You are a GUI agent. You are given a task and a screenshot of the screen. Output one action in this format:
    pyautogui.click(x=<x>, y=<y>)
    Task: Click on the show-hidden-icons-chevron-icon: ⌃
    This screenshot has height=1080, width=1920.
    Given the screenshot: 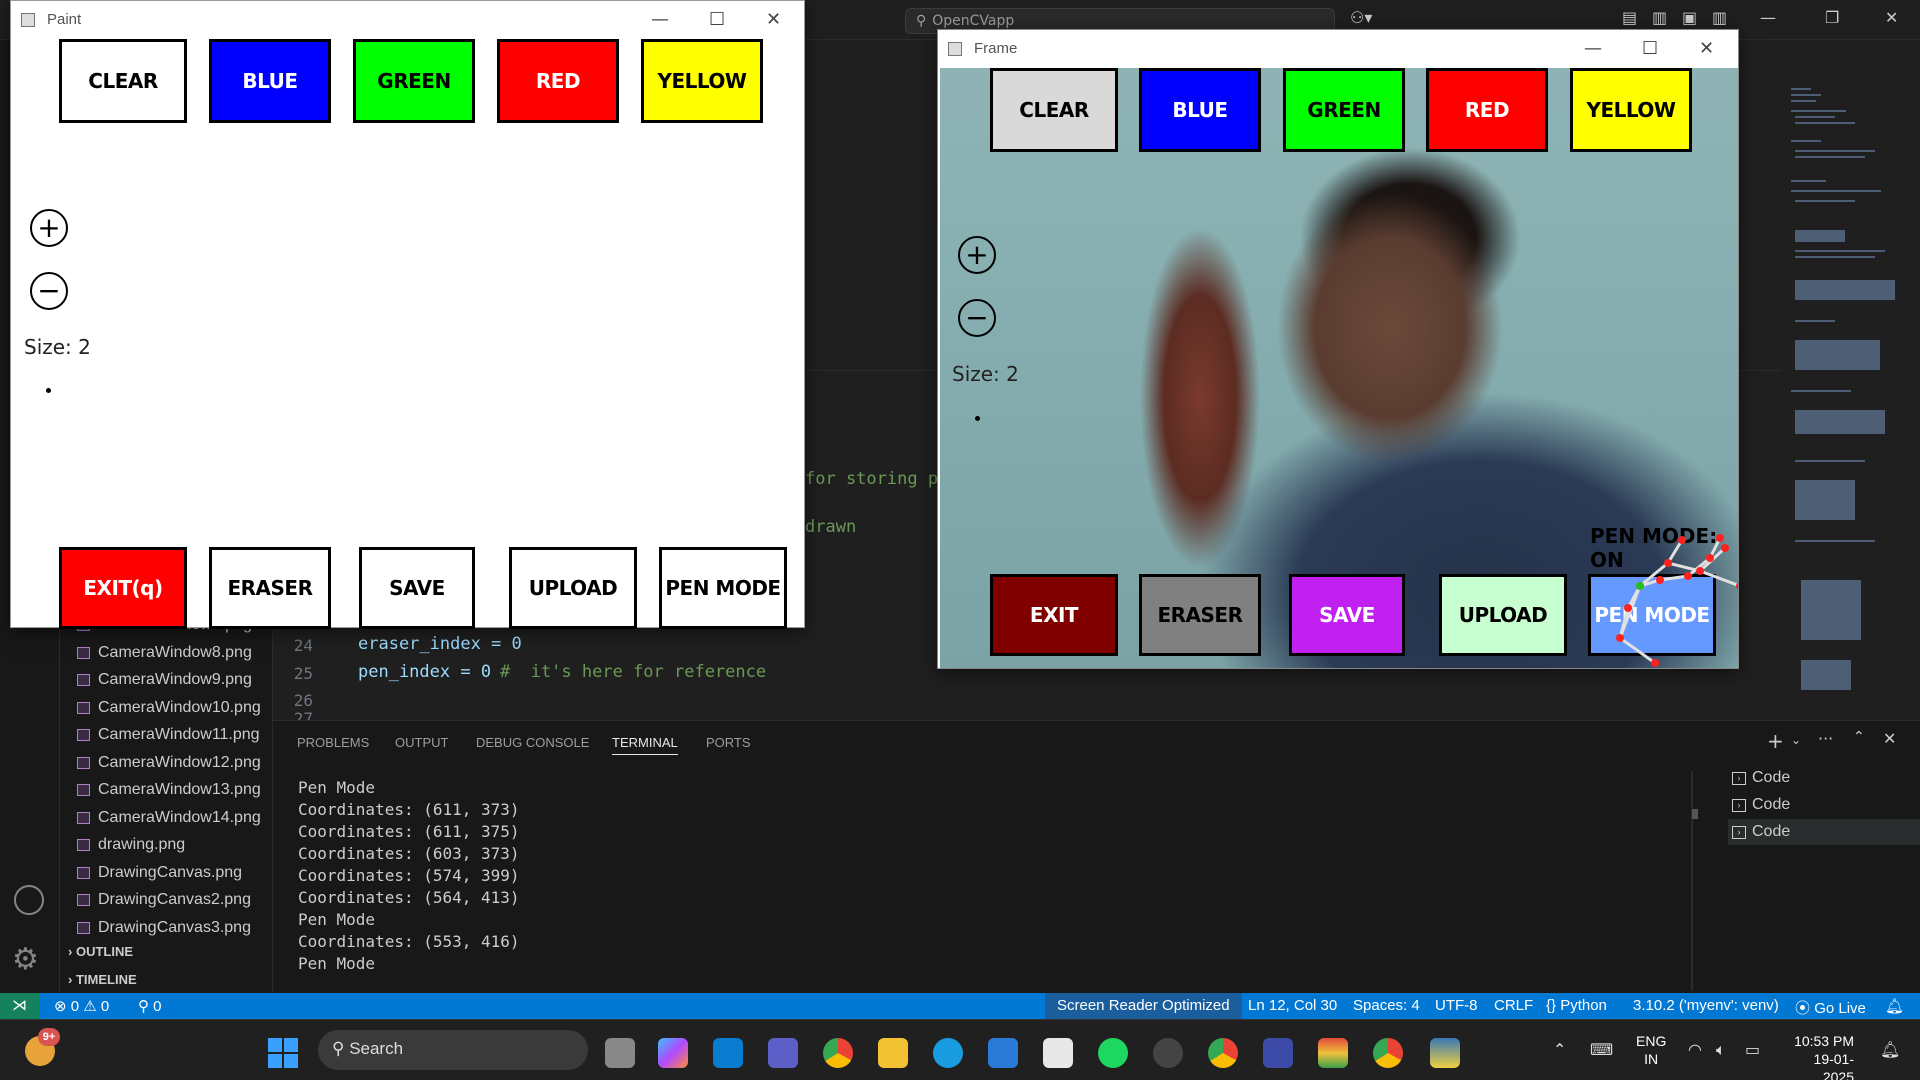 What is the action you would take?
    pyautogui.click(x=1559, y=1049)
    